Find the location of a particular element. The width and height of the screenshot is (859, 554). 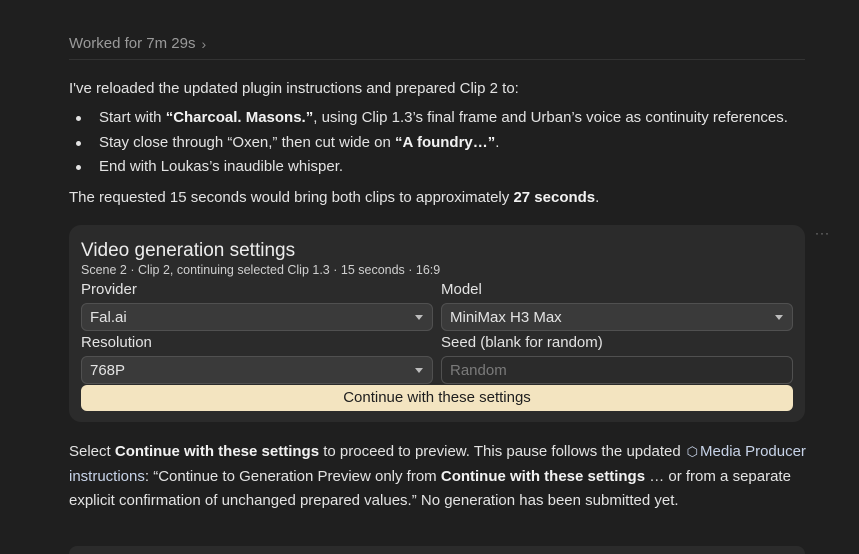

worked-label: Worked for 7m 29s is located at coordinates (132, 43).